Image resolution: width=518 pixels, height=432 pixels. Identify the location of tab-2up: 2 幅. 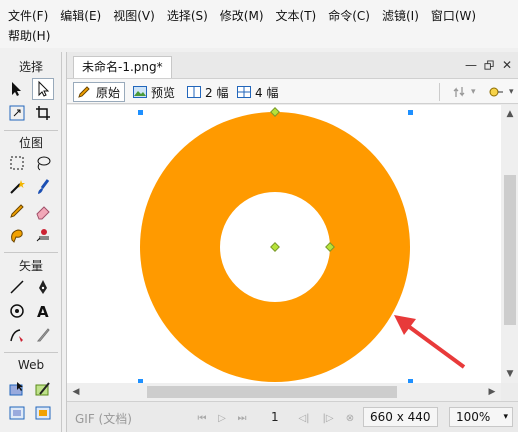
(207, 92).